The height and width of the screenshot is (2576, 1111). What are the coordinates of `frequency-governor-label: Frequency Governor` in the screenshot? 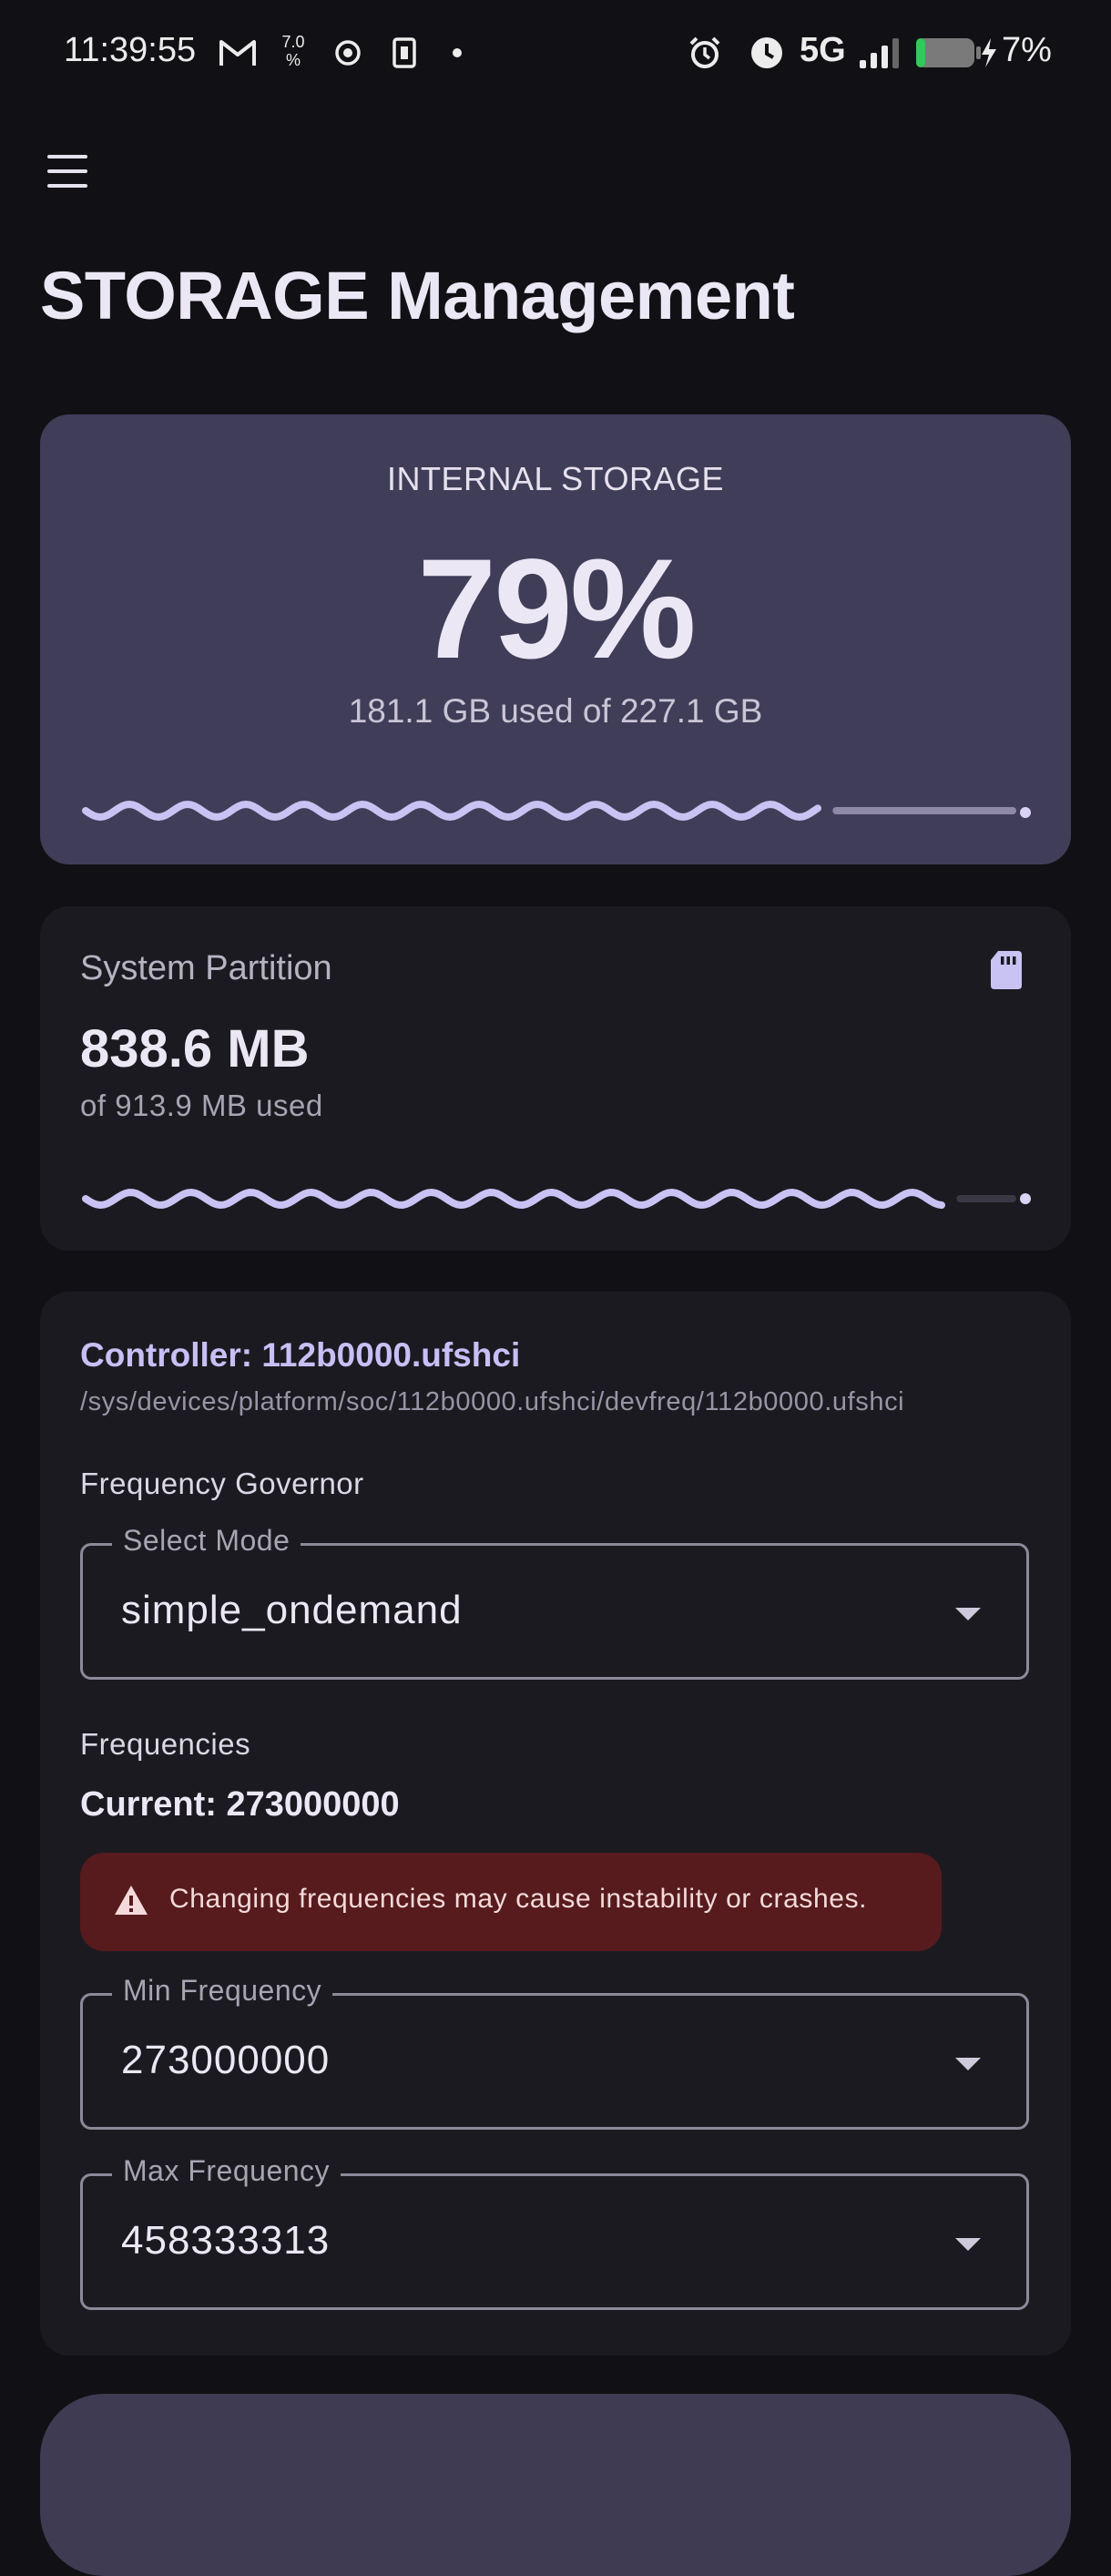 It's located at (222, 1483).